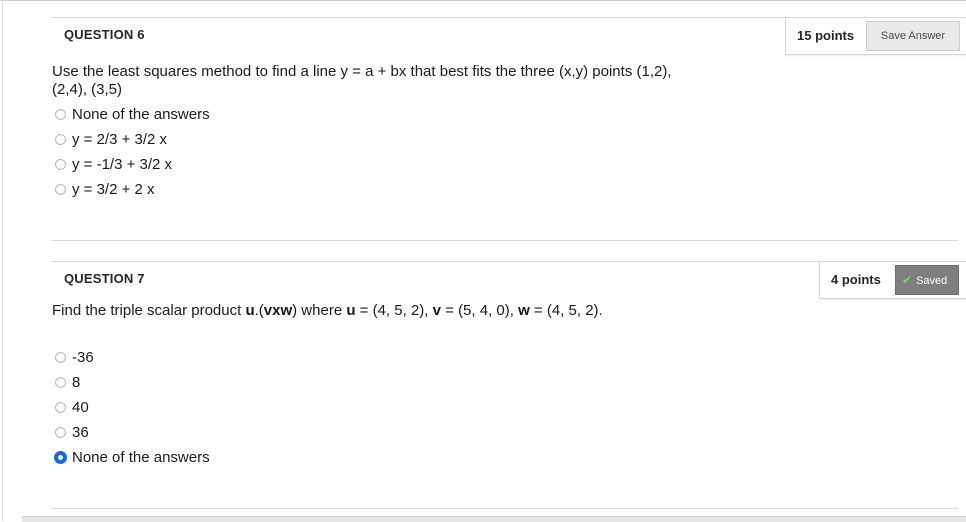 This screenshot has height=522, width=966. Describe the element at coordinates (104, 34) in the screenshot. I see `question-6-title: QUESTION 6` at that location.